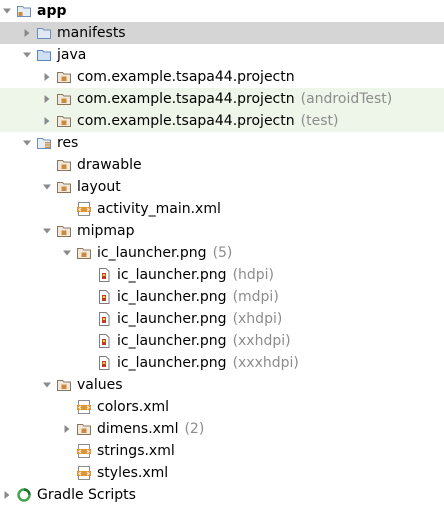 This screenshot has height=515, width=444. I want to click on node-name: values, so click(100, 385).